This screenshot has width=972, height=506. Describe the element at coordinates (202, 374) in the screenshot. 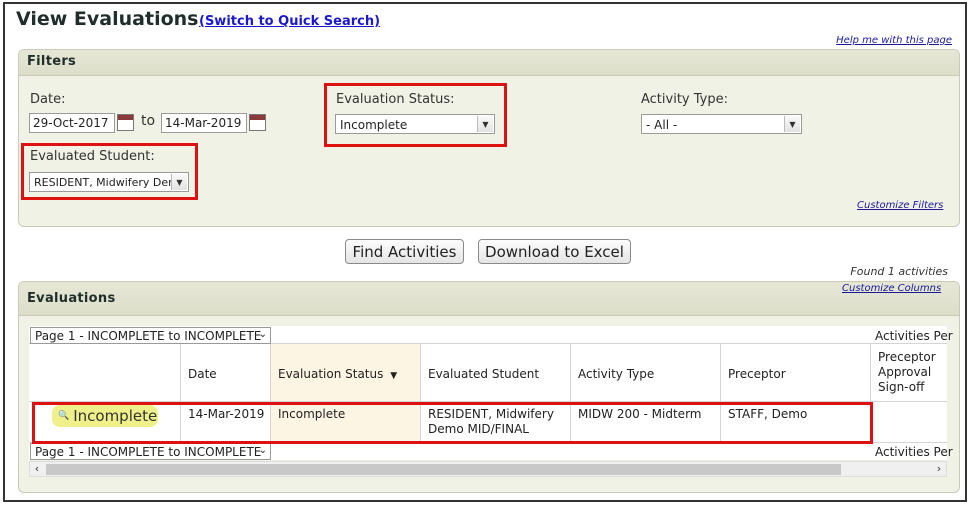

I see `column-header-date: Date` at that location.